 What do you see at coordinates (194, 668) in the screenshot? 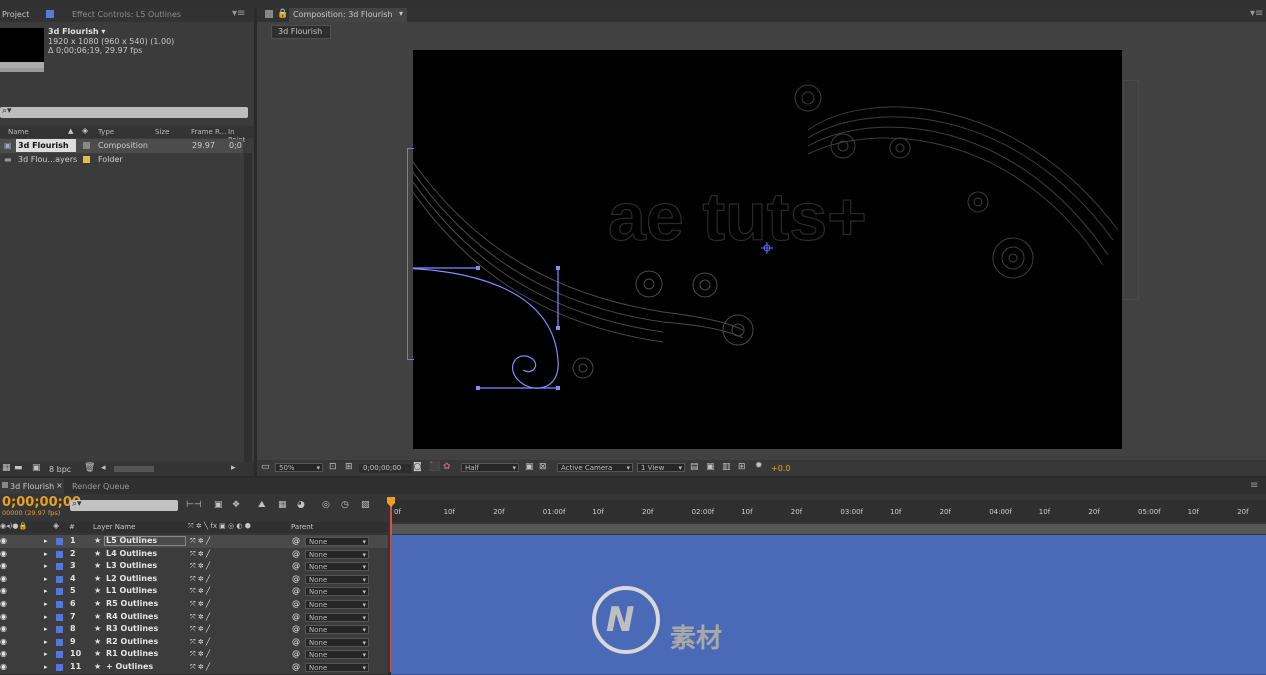
I see `layer-row: ◉ ▸ 11 ★ + Outlines ⤧ ✲ ╱ @ None ▾` at bounding box center [194, 668].